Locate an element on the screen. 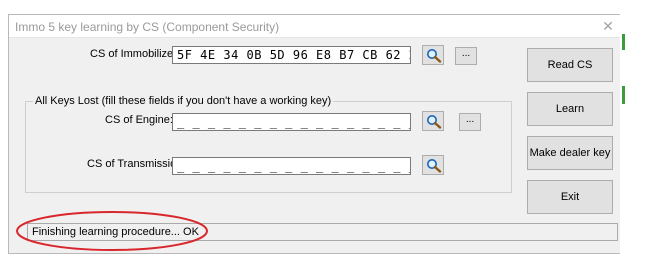  search-transmission-button is located at coordinates (433, 165).